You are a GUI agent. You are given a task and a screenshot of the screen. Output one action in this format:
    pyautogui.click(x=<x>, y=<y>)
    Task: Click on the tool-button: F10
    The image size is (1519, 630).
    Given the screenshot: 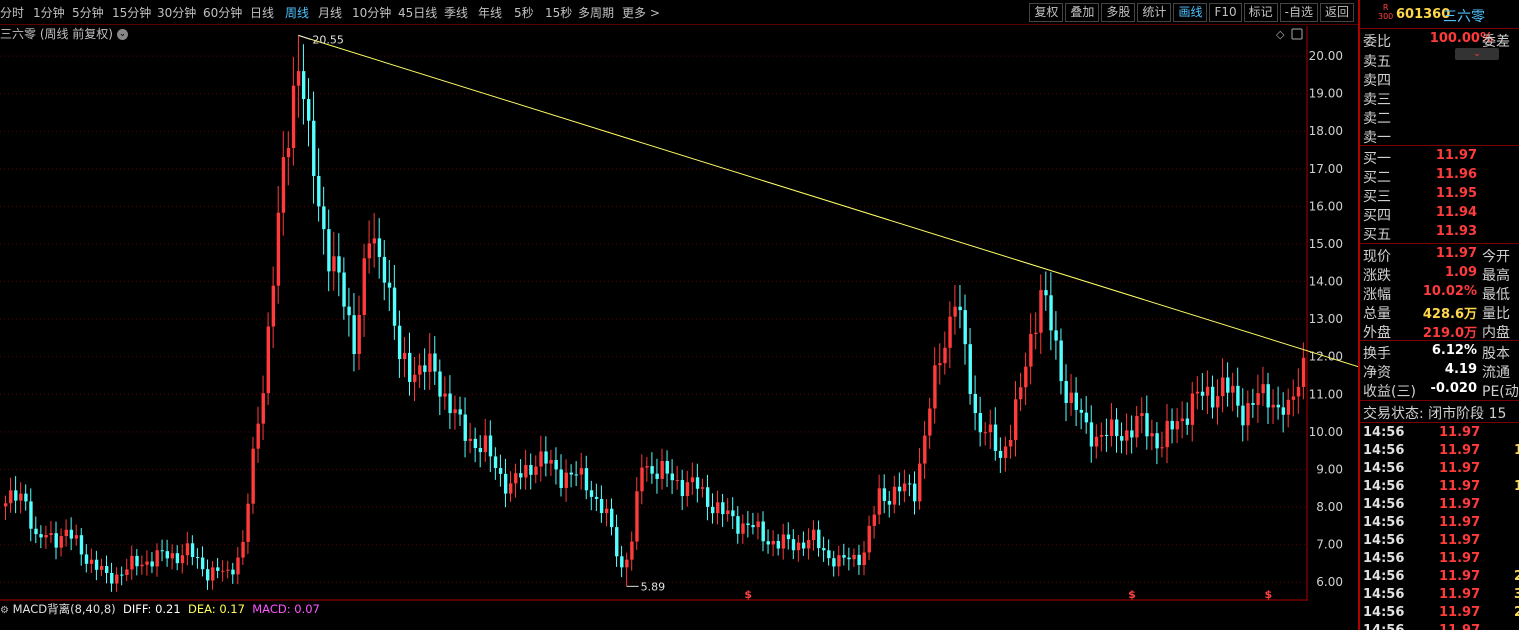 What is the action you would take?
    pyautogui.click(x=1225, y=12)
    